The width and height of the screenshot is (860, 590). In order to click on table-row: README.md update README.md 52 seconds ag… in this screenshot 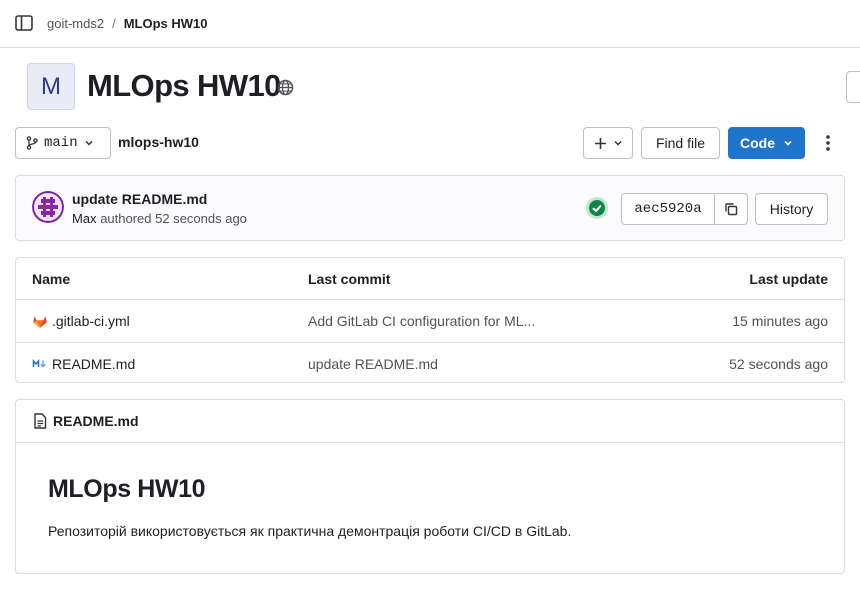, I will do `click(430, 363)`.